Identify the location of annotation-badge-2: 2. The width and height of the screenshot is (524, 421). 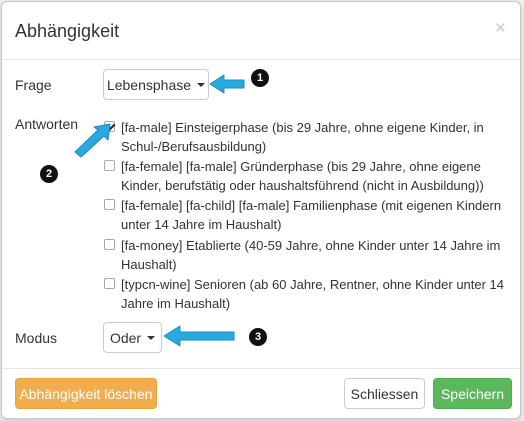
(49, 174).